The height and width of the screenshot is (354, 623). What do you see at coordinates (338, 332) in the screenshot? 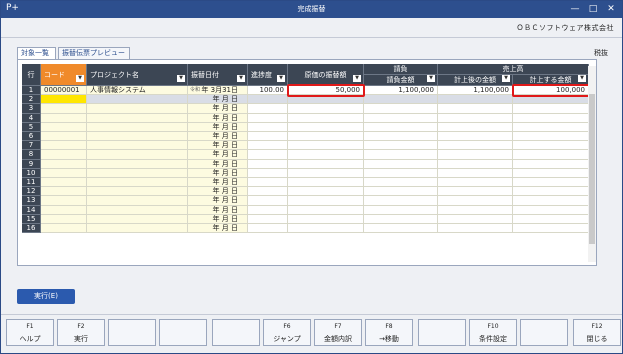
I see `fkey-f7: F7 金額内訳` at bounding box center [338, 332].